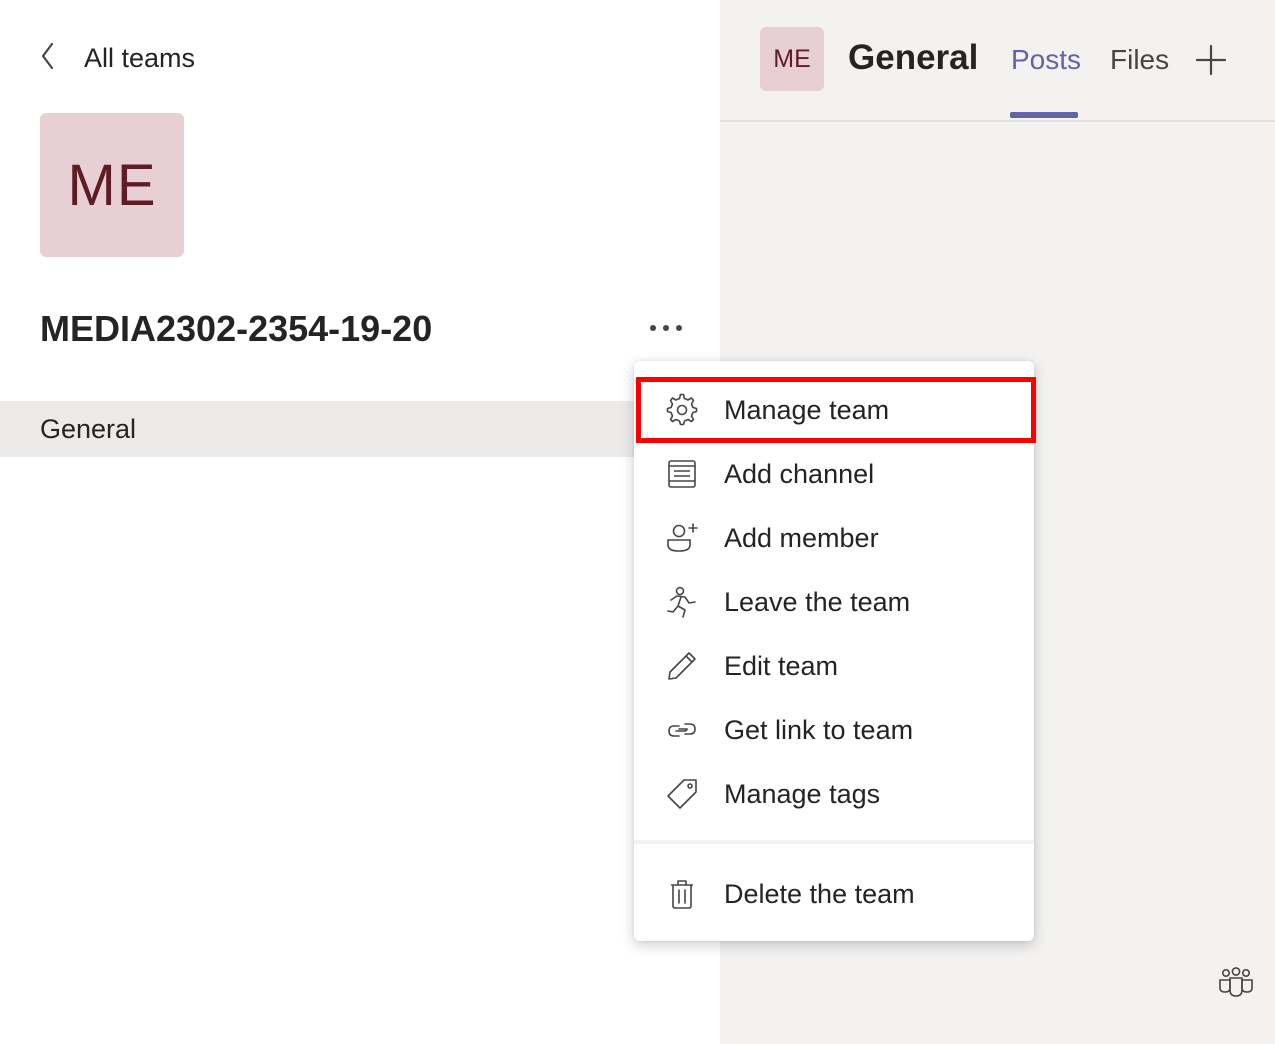  Describe the element at coordinates (1046, 60) in the screenshot. I see `tab-posts: Posts` at that location.